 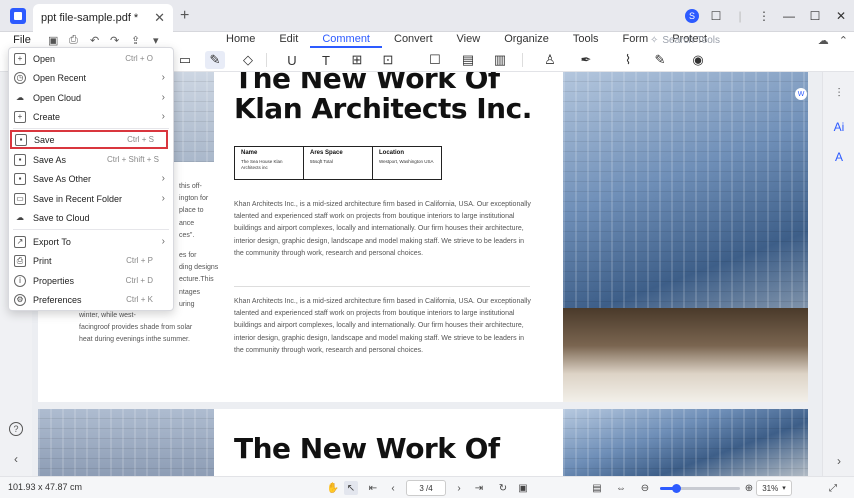 I want to click on ai-assistant-icon: Ai, so click(x=839, y=127).